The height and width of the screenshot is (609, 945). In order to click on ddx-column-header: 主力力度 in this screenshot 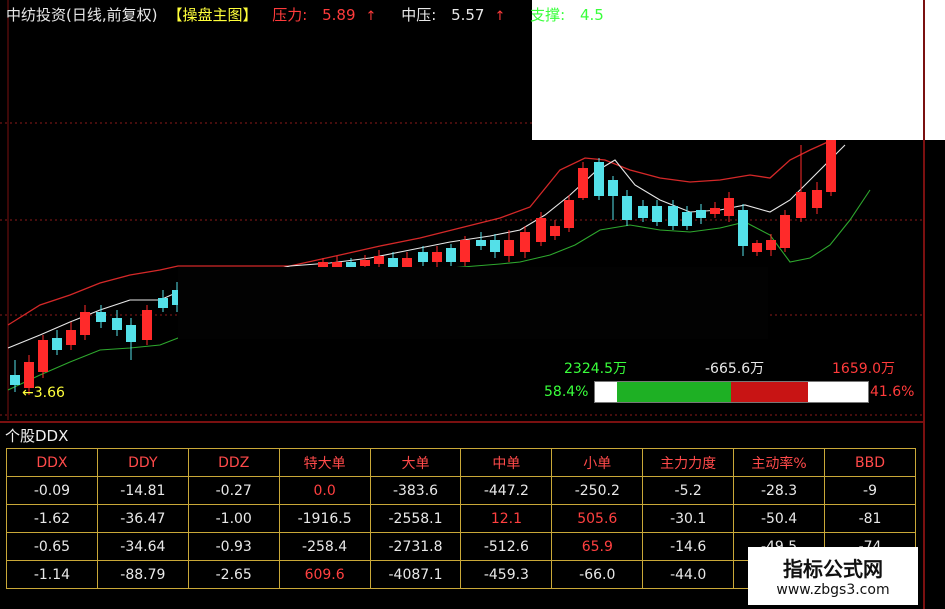, I will do `click(688, 462)`.